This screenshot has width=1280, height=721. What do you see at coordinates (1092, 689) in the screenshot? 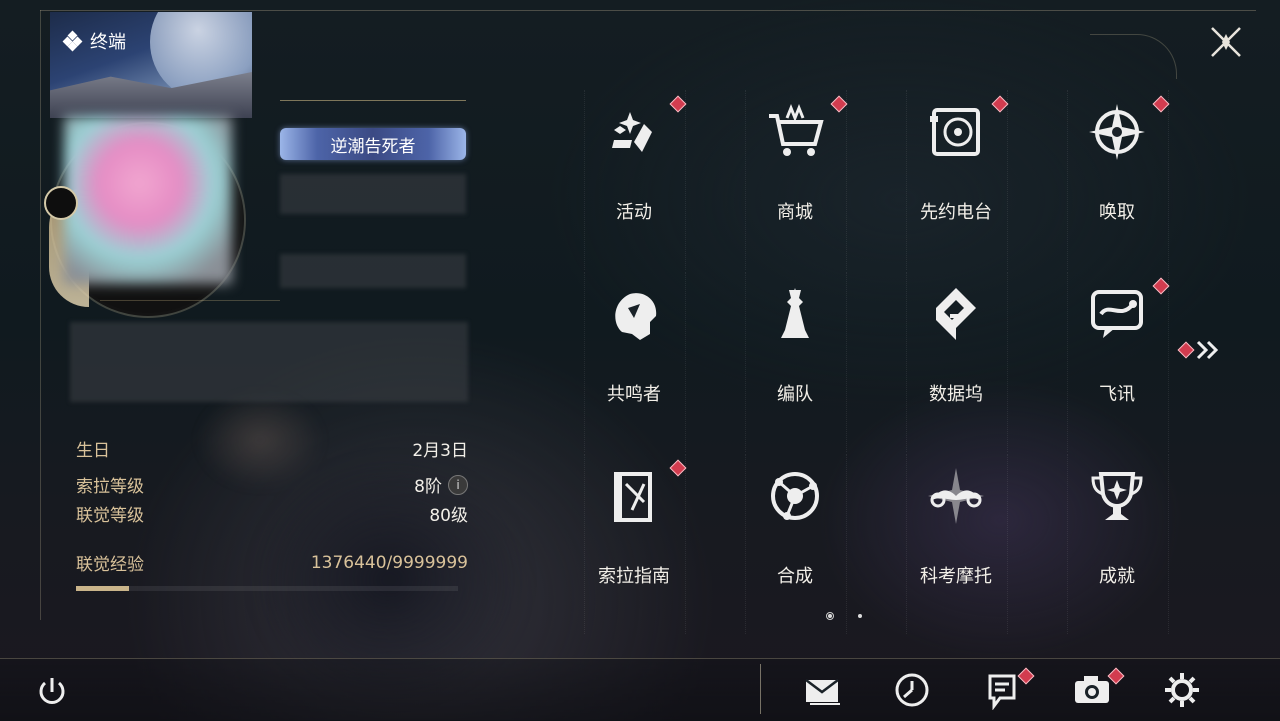
I see `camera-icon` at bounding box center [1092, 689].